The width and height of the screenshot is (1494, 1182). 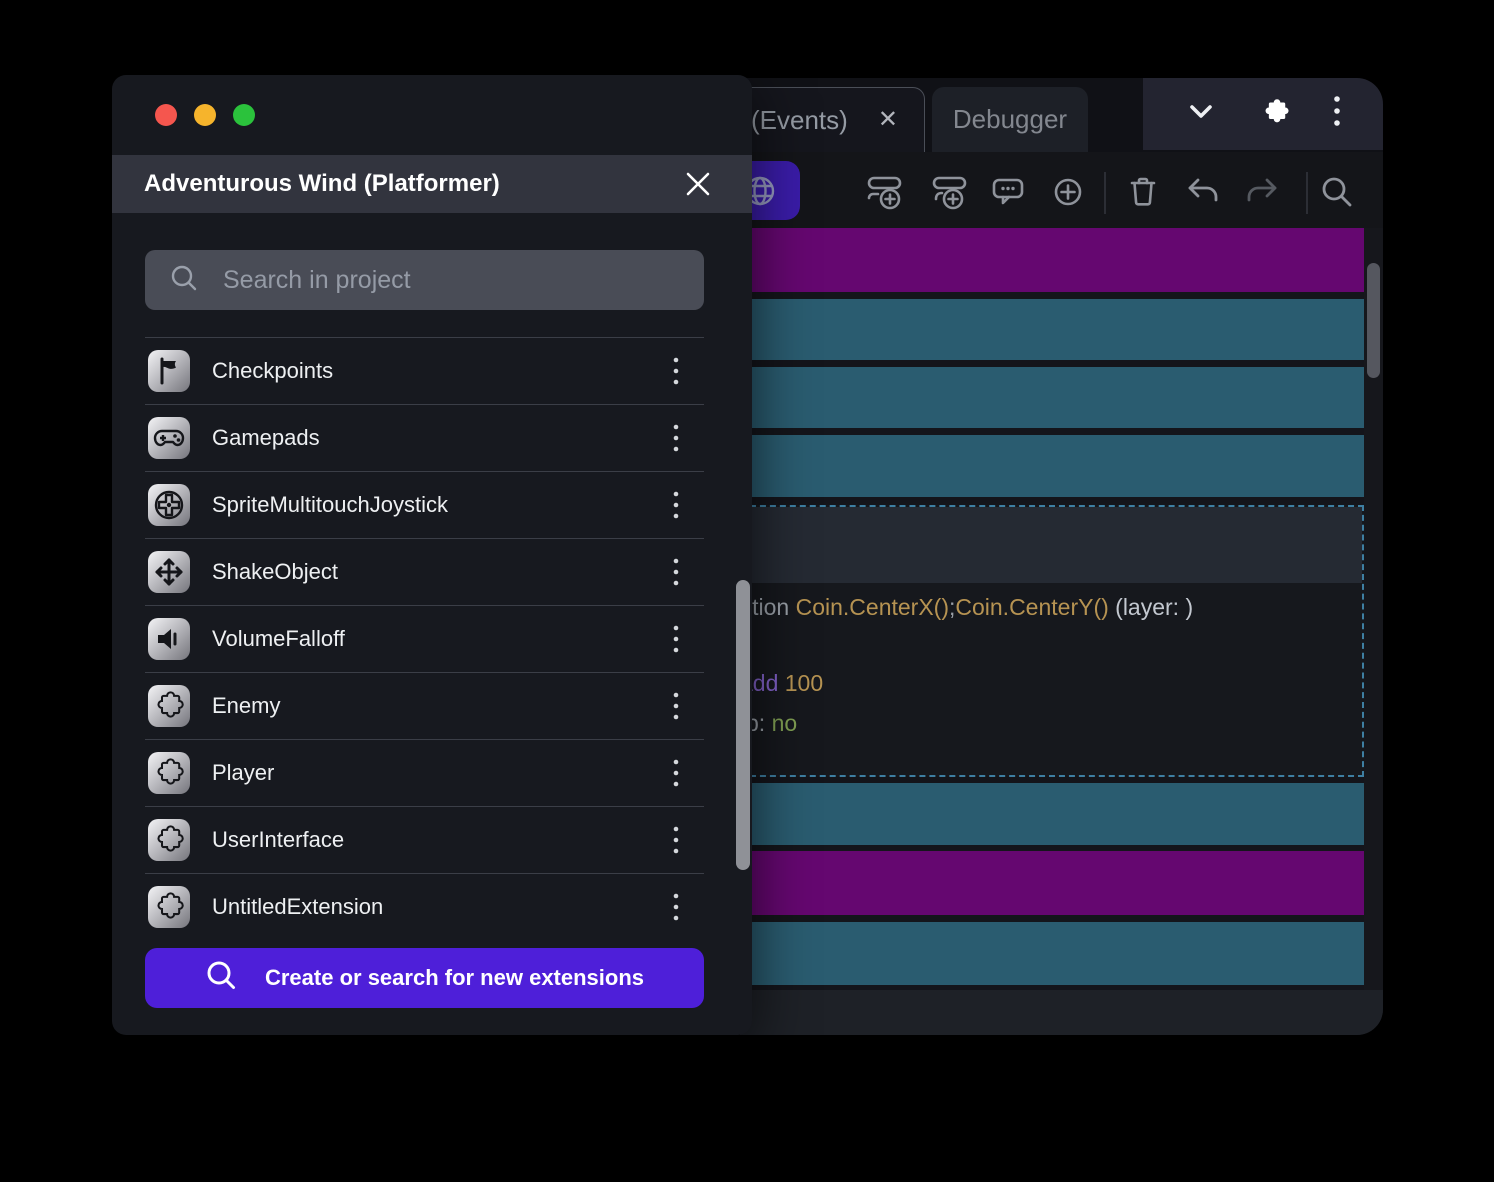 I want to click on create-extension-button-label: Create or search for new extensions, so click(x=454, y=977).